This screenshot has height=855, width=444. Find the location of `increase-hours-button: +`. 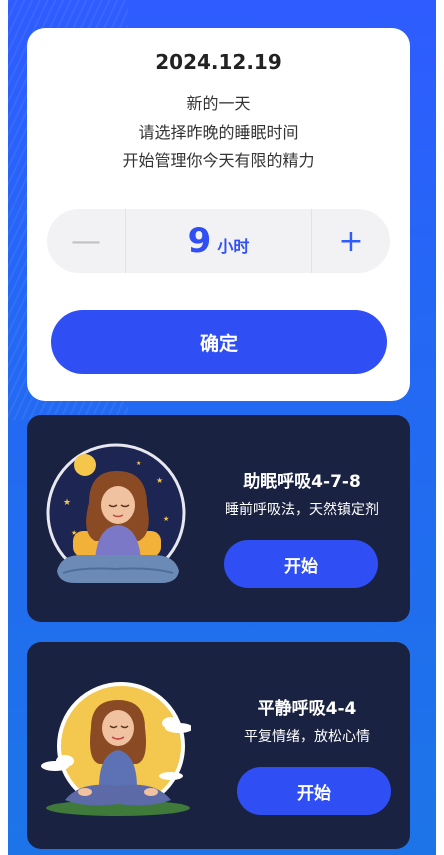

increase-hours-button: + is located at coordinates (351, 241).